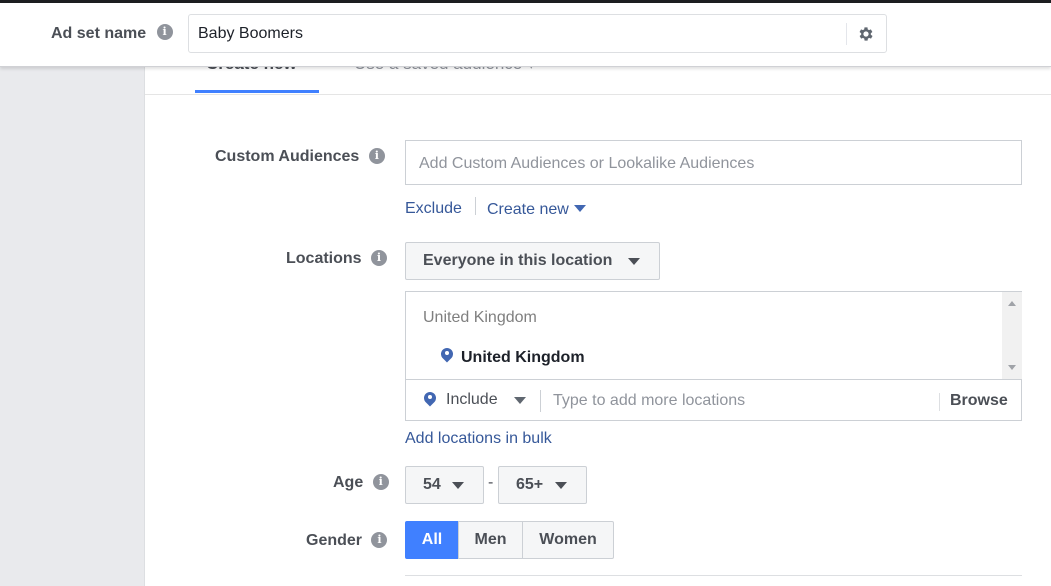  Describe the element at coordinates (568, 540) in the screenshot. I see `gender-option-women: Women` at that location.